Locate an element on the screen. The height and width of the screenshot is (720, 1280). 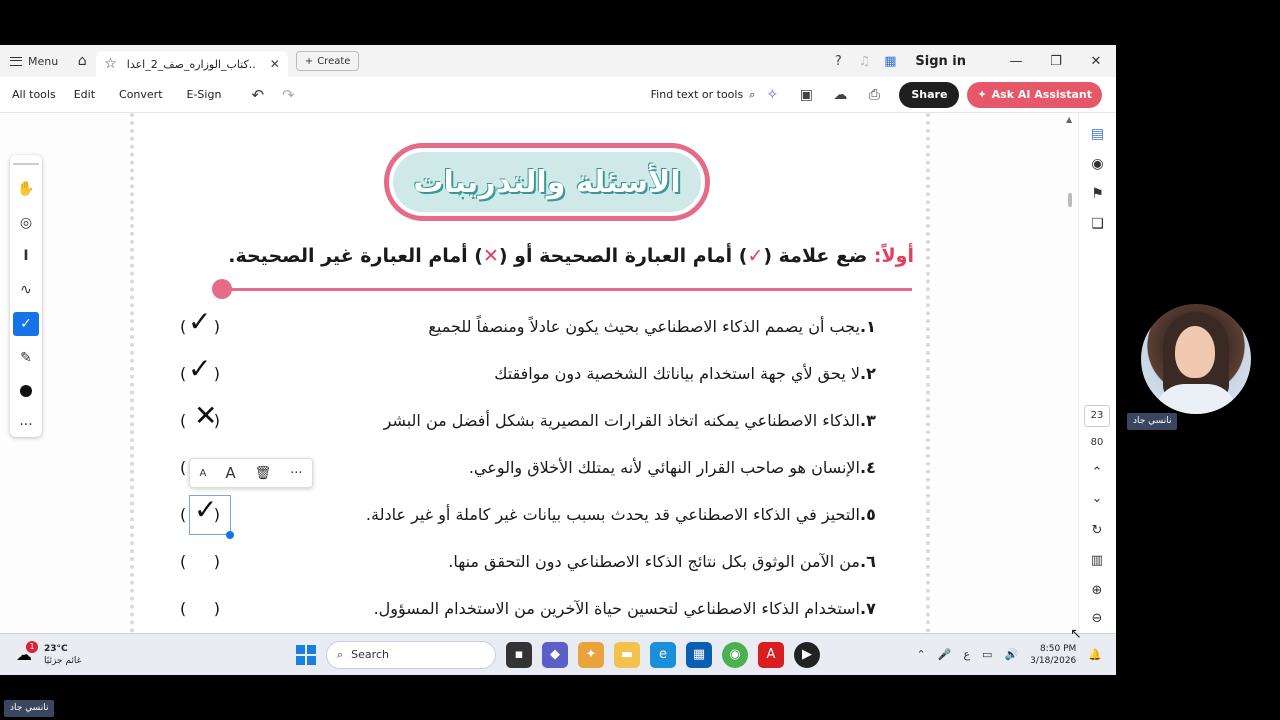
show-hidden-icon: ⌃ is located at coordinates (921, 654).